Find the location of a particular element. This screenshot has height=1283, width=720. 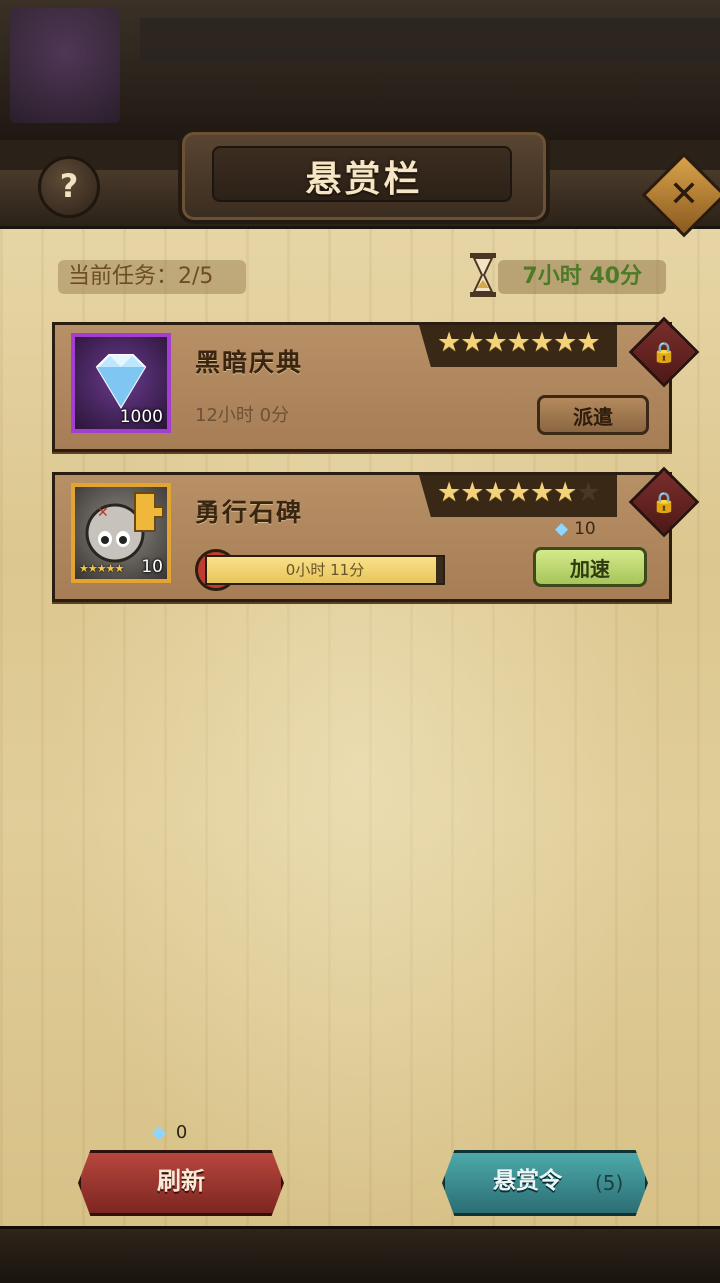

reward-portrait: 1000 is located at coordinates (121, 383).